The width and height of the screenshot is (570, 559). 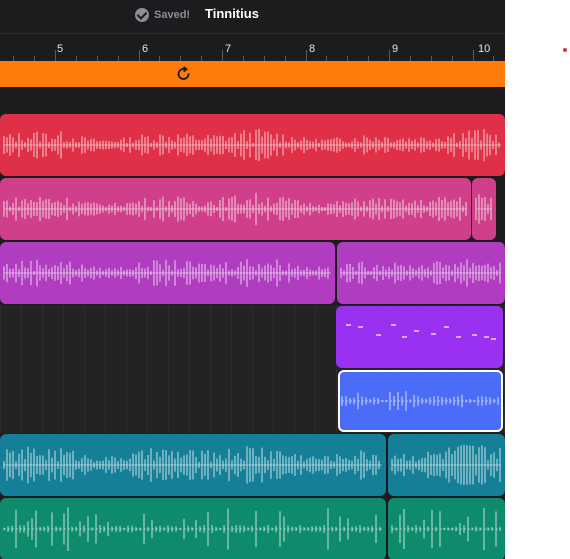 I want to click on ruler-bar-number: 6, so click(x=145, y=49).